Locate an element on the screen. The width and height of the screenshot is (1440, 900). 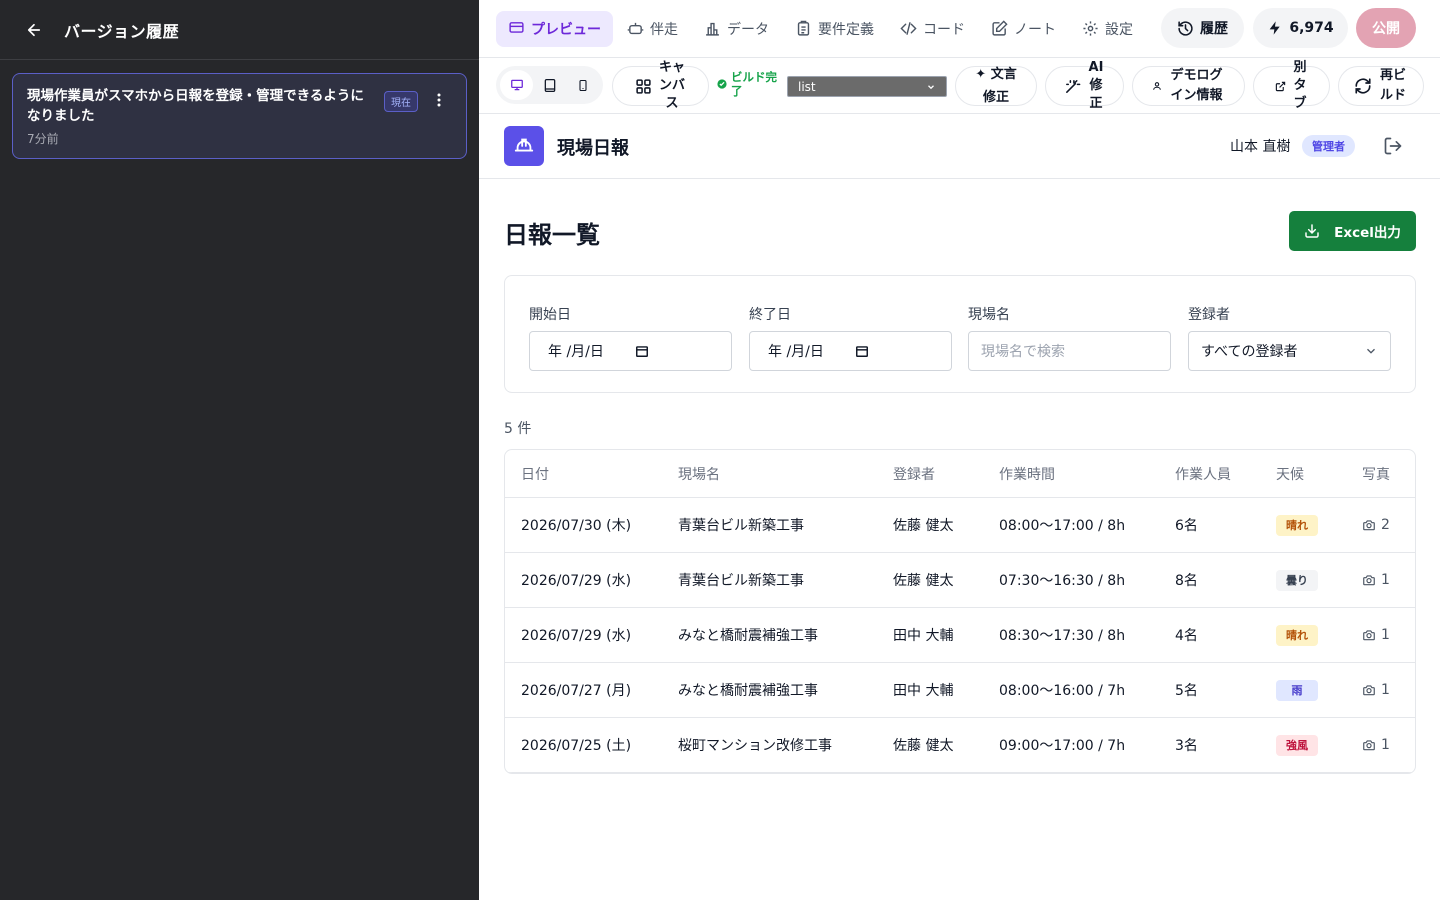
table-header: 日付 現場名 登録者 作業時間 作業人員 天候 写真 is located at coordinates (960, 474).